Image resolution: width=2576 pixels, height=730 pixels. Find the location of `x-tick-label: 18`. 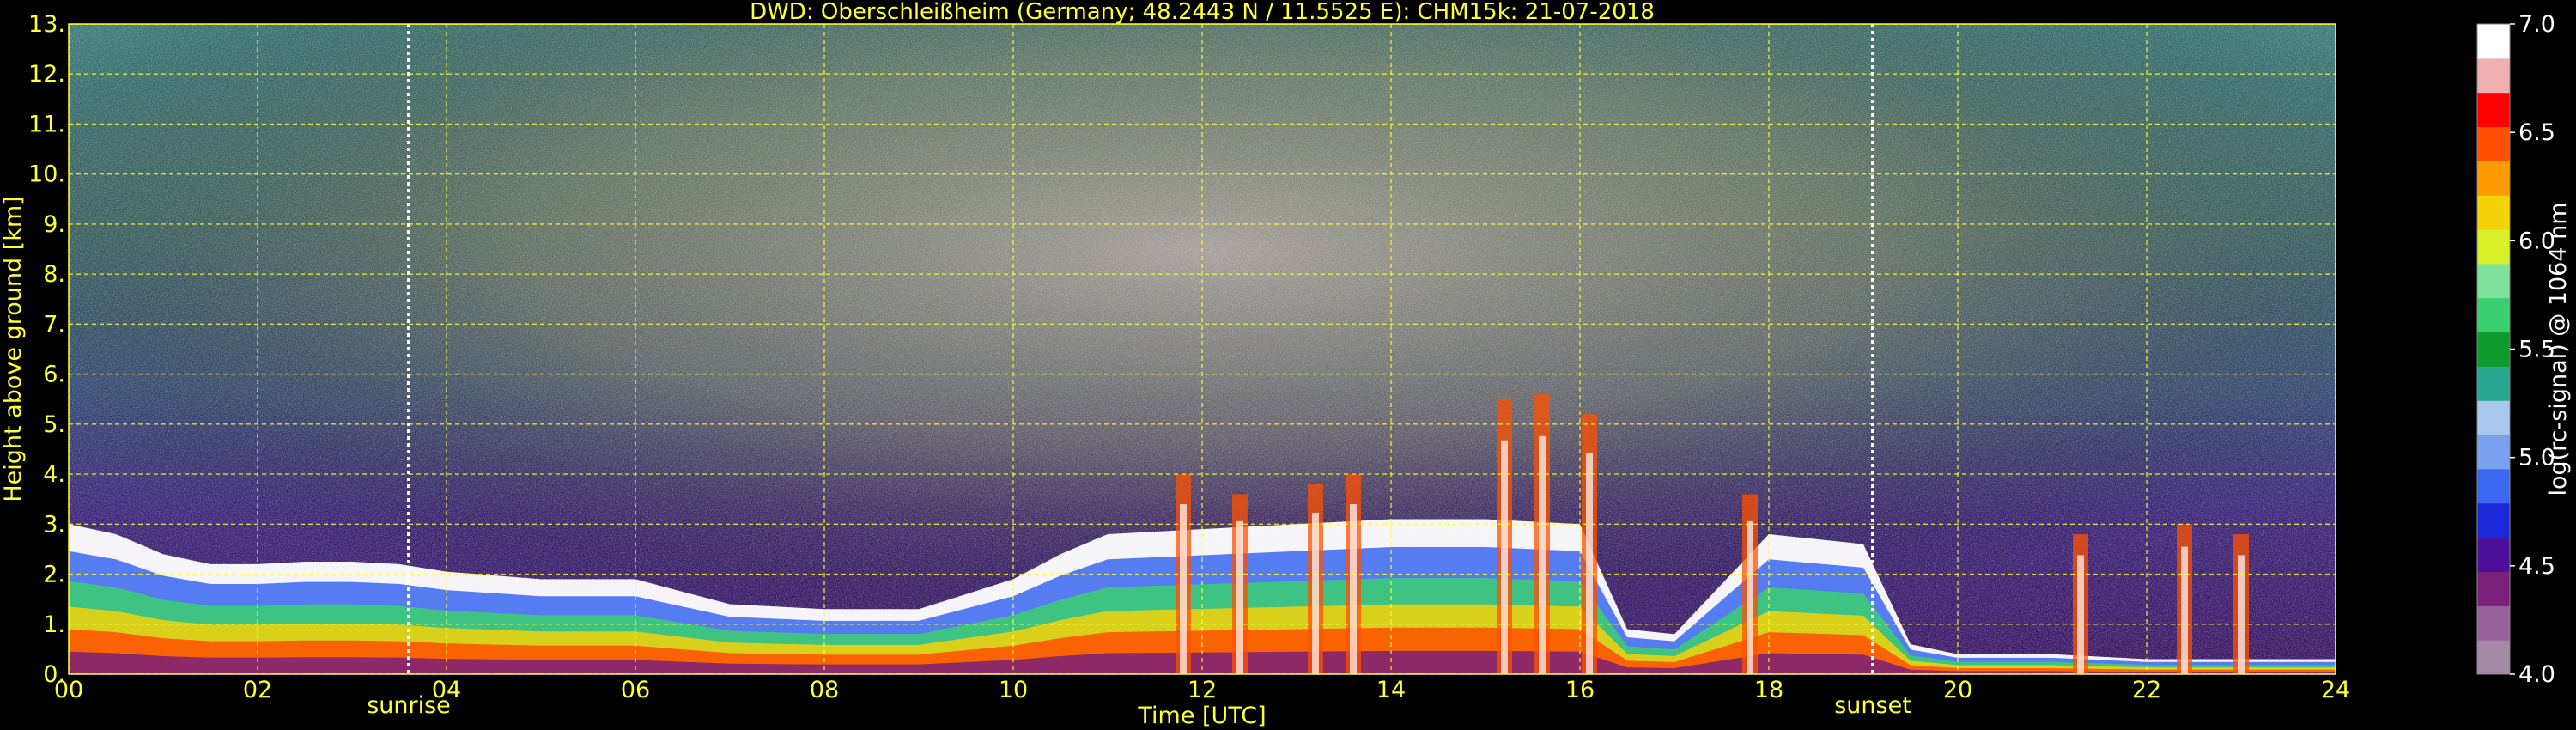

x-tick-label: 18 is located at coordinates (1769, 690).